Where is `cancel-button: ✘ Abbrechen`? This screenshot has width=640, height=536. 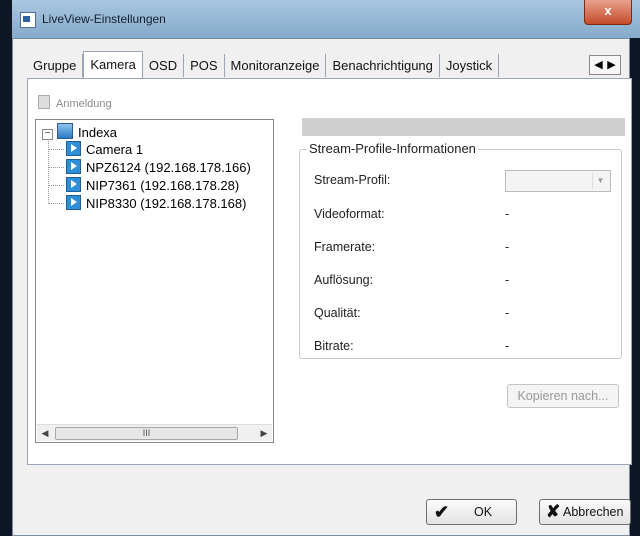
cancel-button: ✘ Abbrechen is located at coordinates (585, 512).